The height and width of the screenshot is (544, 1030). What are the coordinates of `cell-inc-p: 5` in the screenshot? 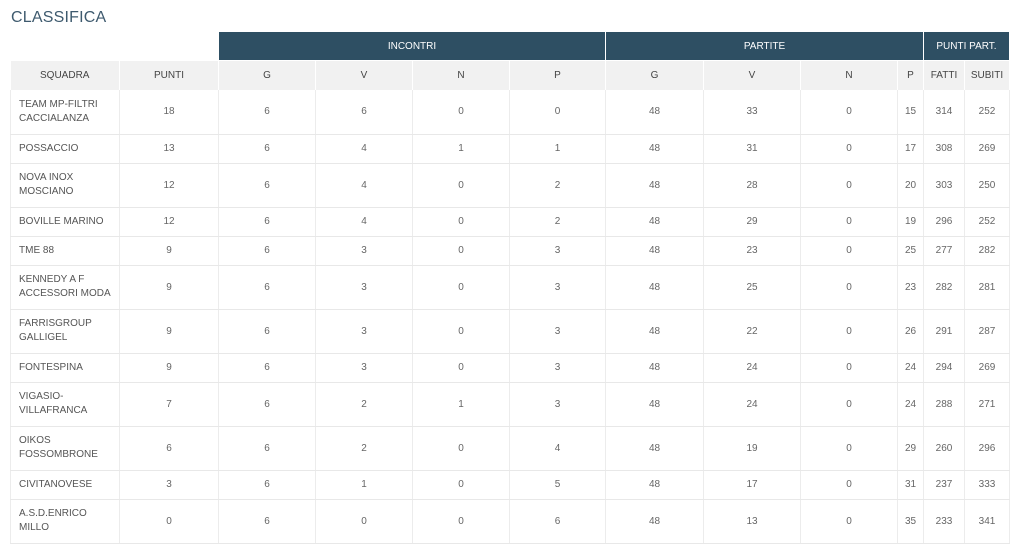 It's located at (557, 485).